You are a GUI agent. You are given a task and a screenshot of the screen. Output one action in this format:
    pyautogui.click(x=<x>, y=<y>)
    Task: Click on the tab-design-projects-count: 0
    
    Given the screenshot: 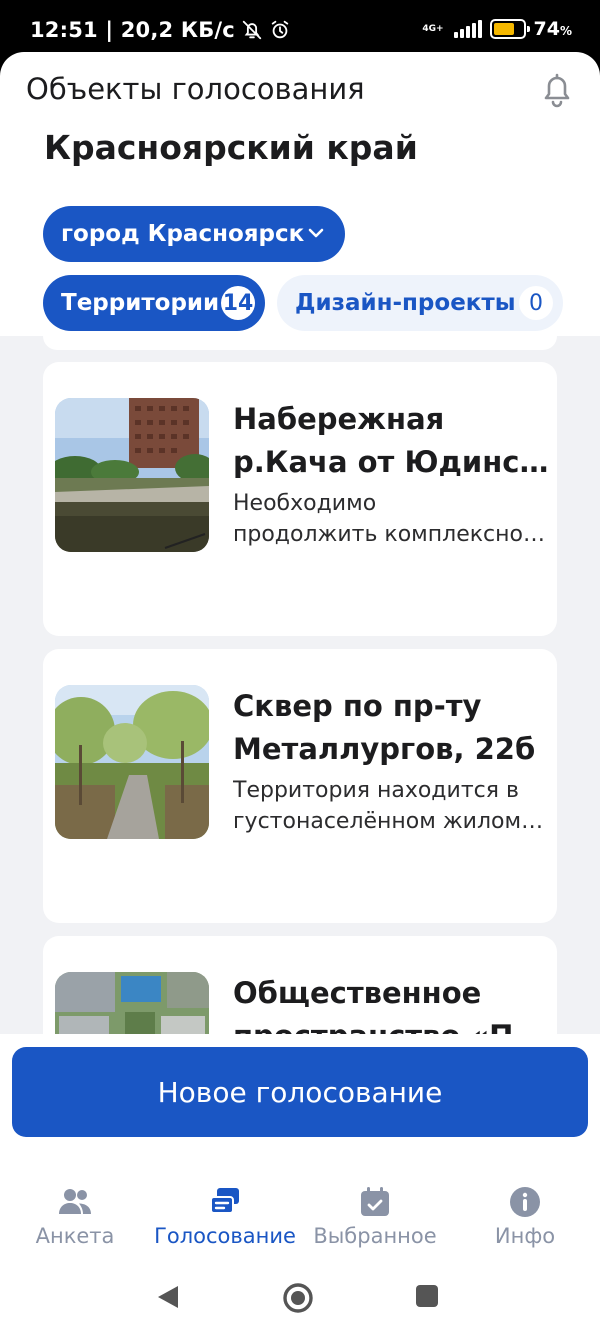 What is the action you would take?
    pyautogui.click(x=536, y=303)
    